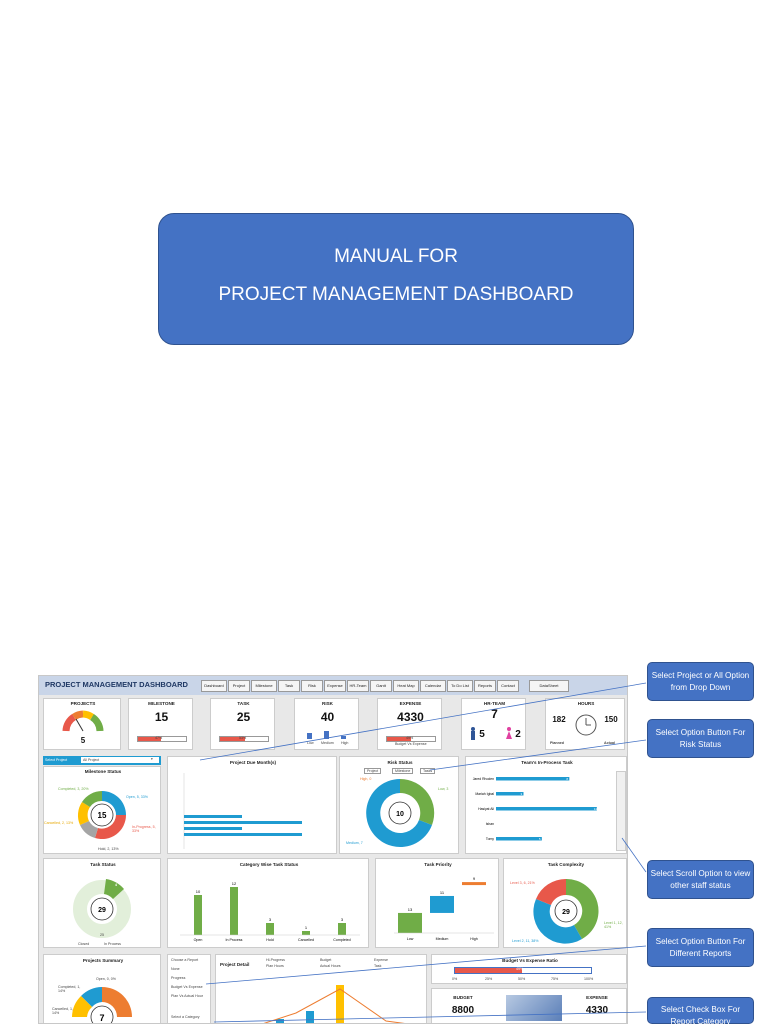 This screenshot has height=1028, width=768. I want to click on kpi-hours-label: HOURS, so click(586, 703).